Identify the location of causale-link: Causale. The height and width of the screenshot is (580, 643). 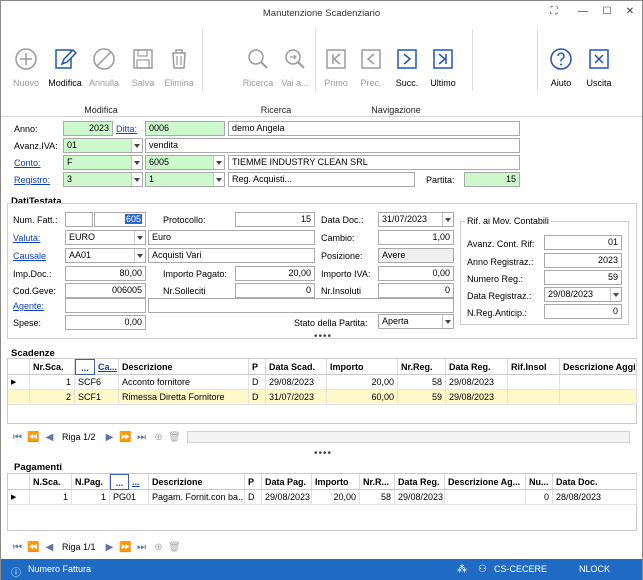
(29, 256).